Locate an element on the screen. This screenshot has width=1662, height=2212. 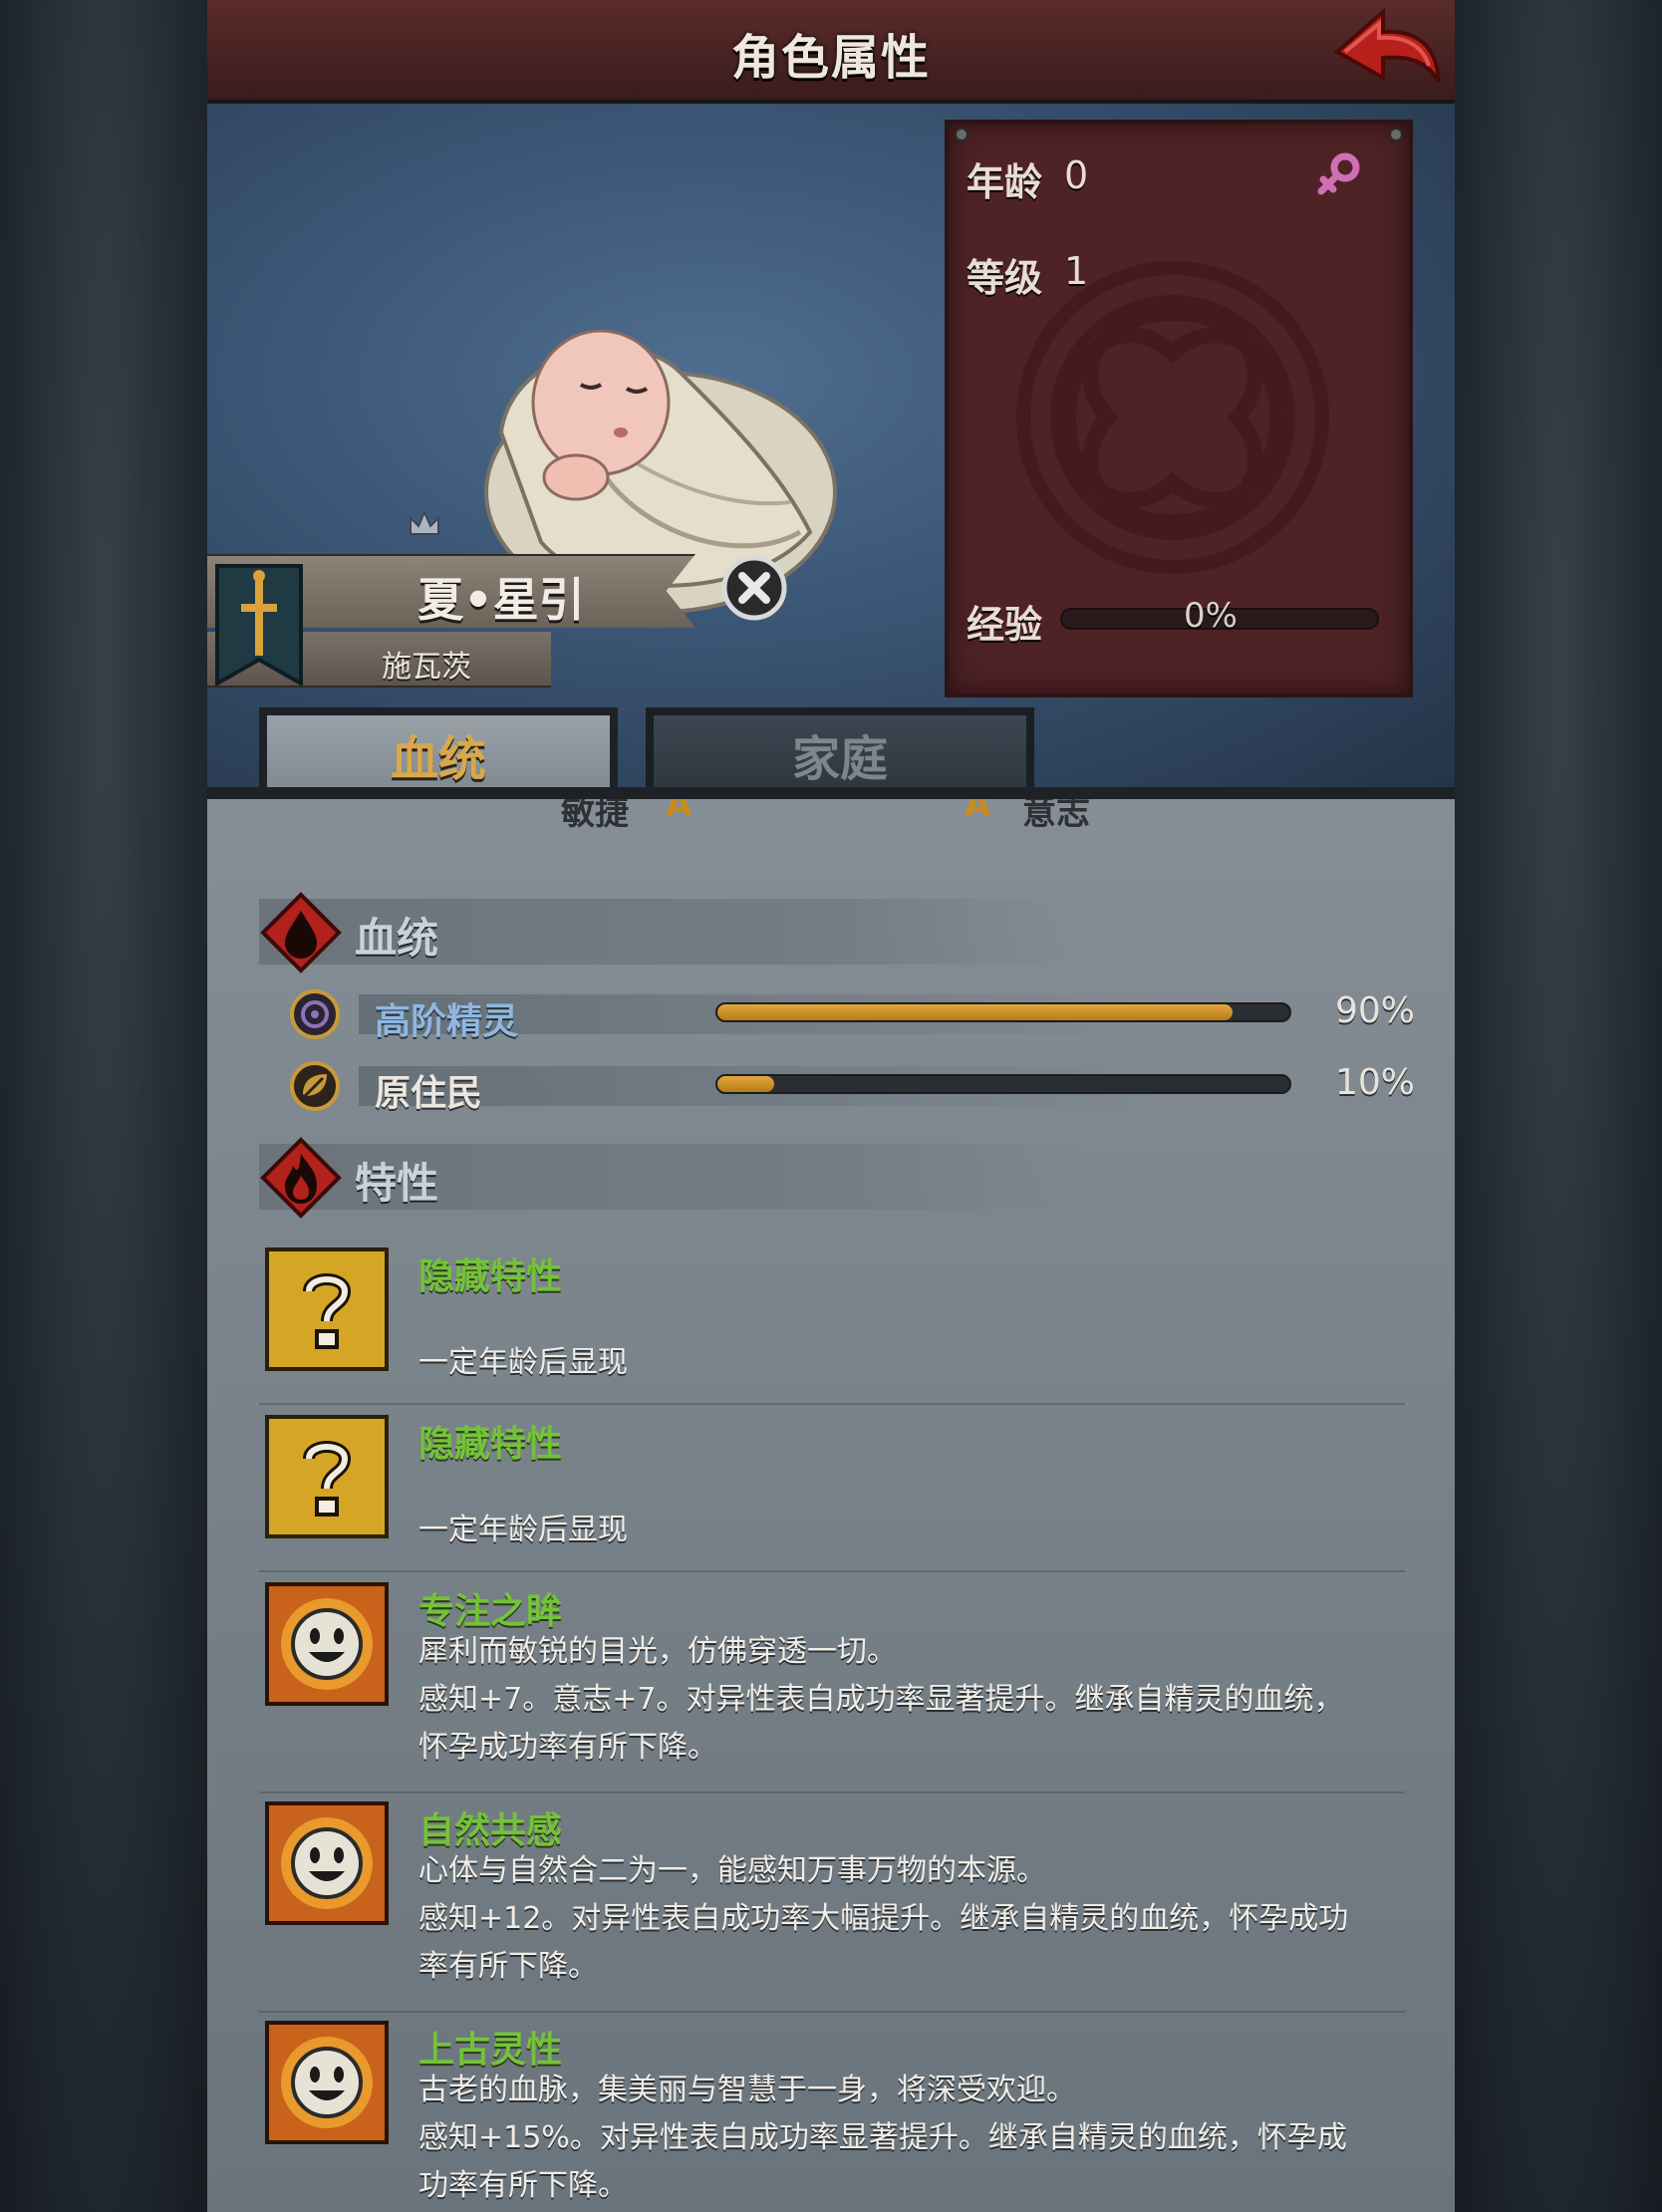
tab-family: 家庭 is located at coordinates (840, 752).